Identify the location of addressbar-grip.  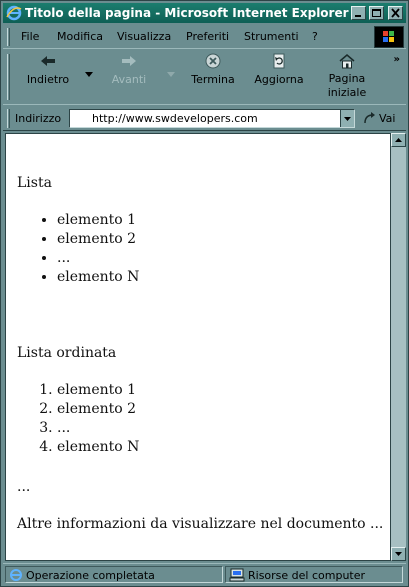
(8, 118).